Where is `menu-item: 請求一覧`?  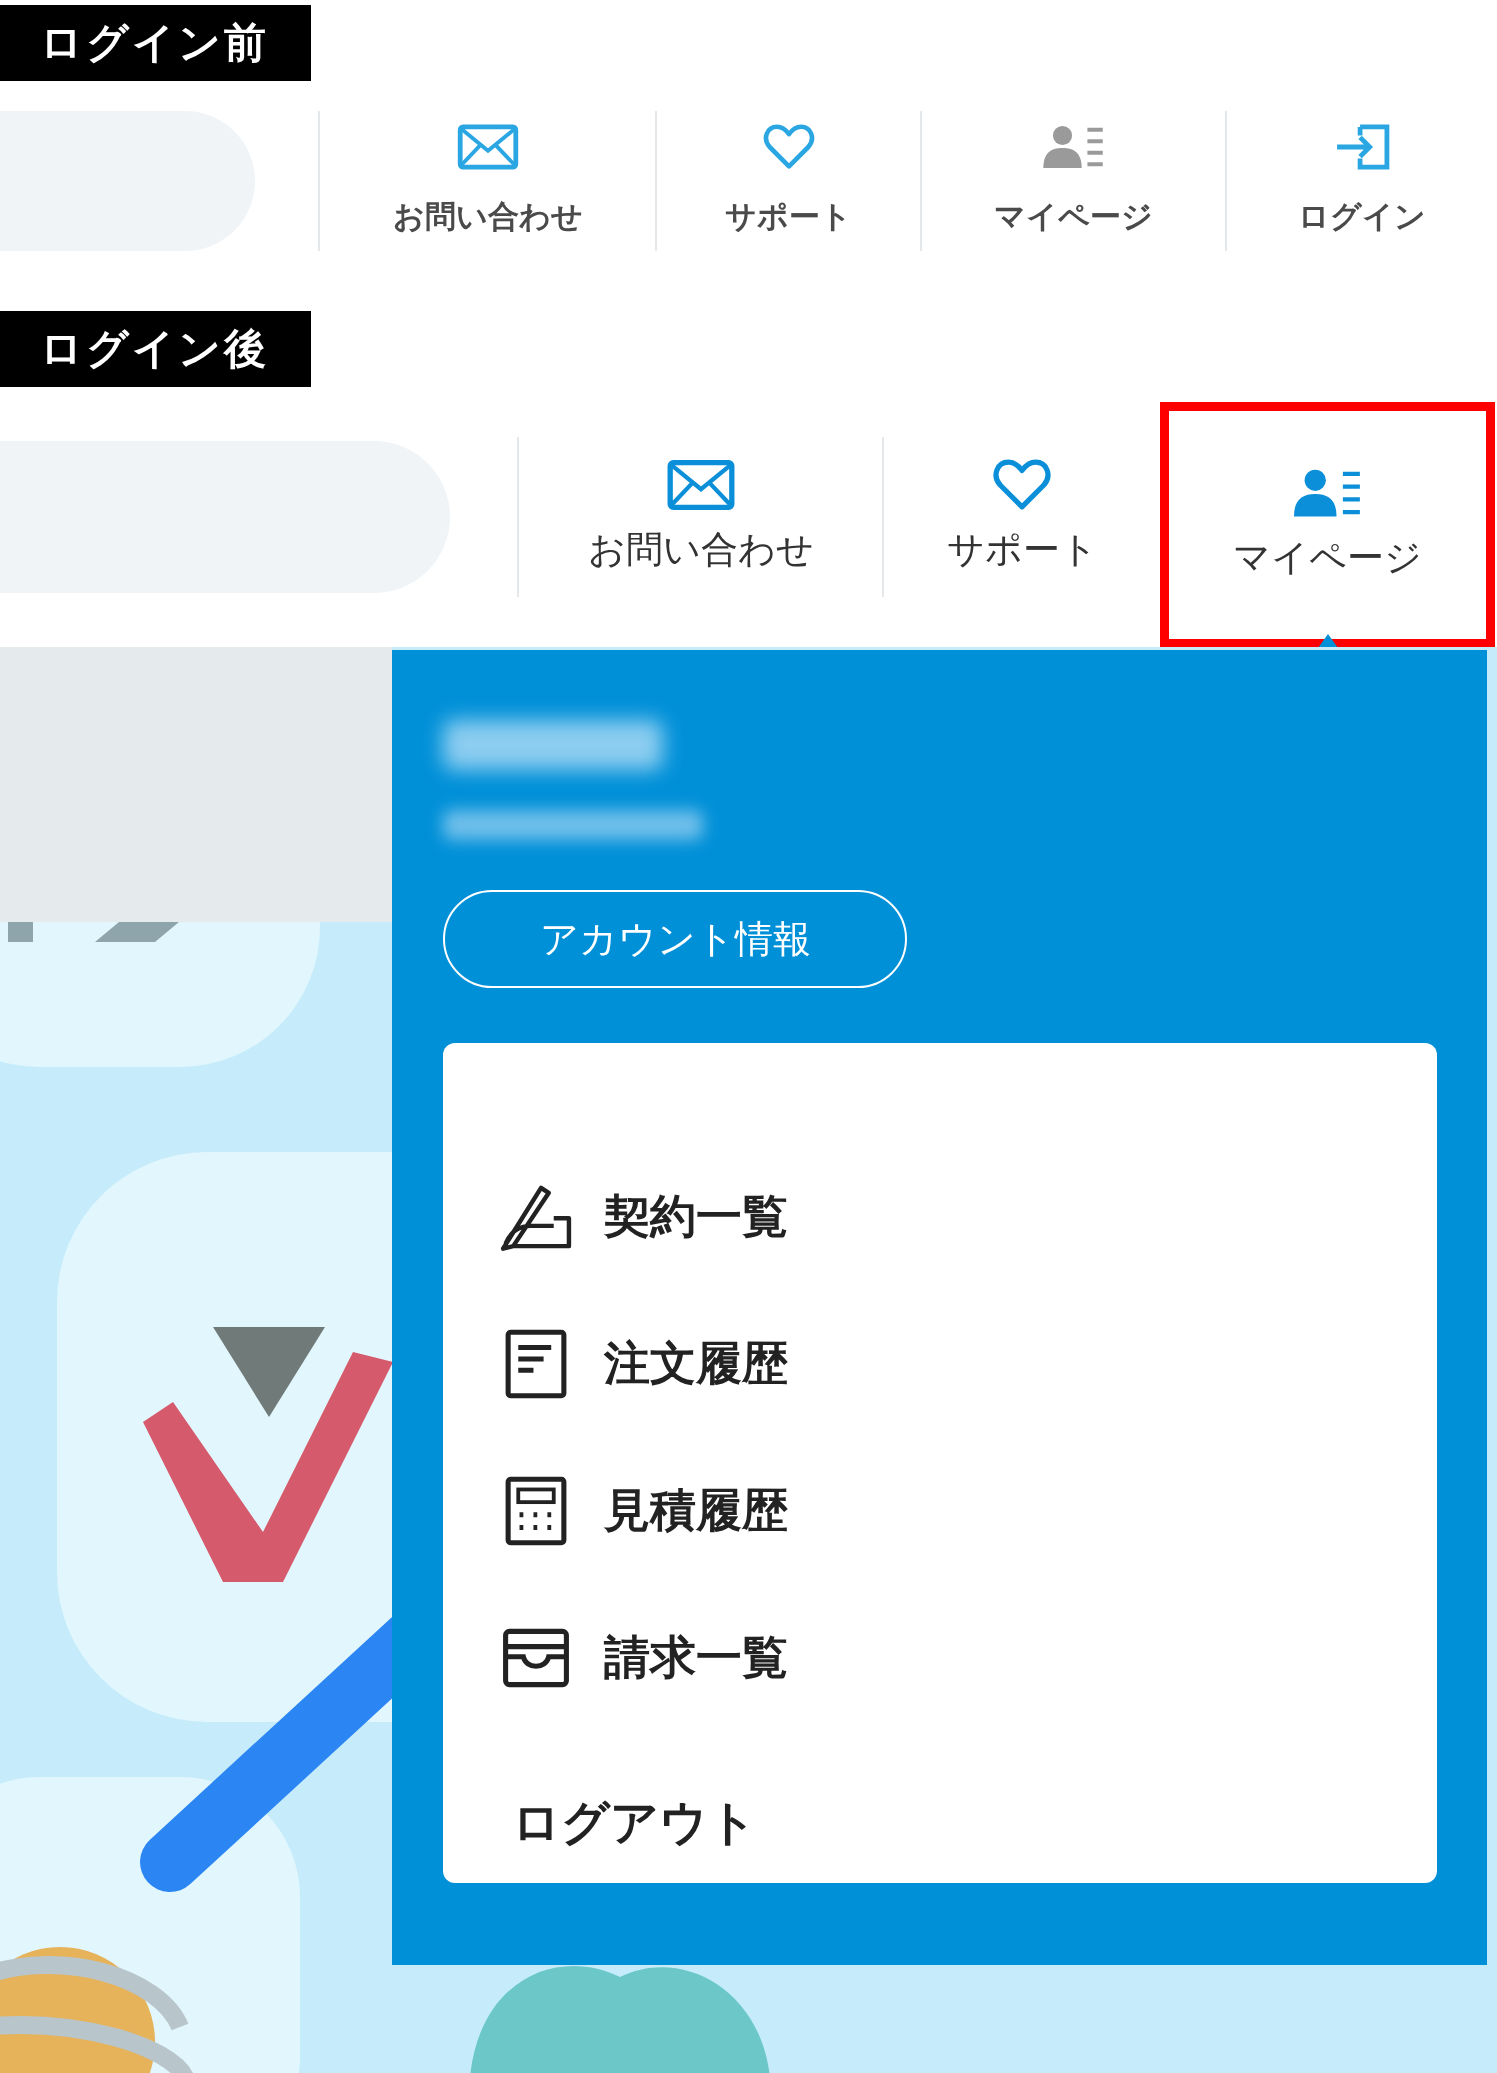 menu-item: 請求一覧 is located at coordinates (967, 1657).